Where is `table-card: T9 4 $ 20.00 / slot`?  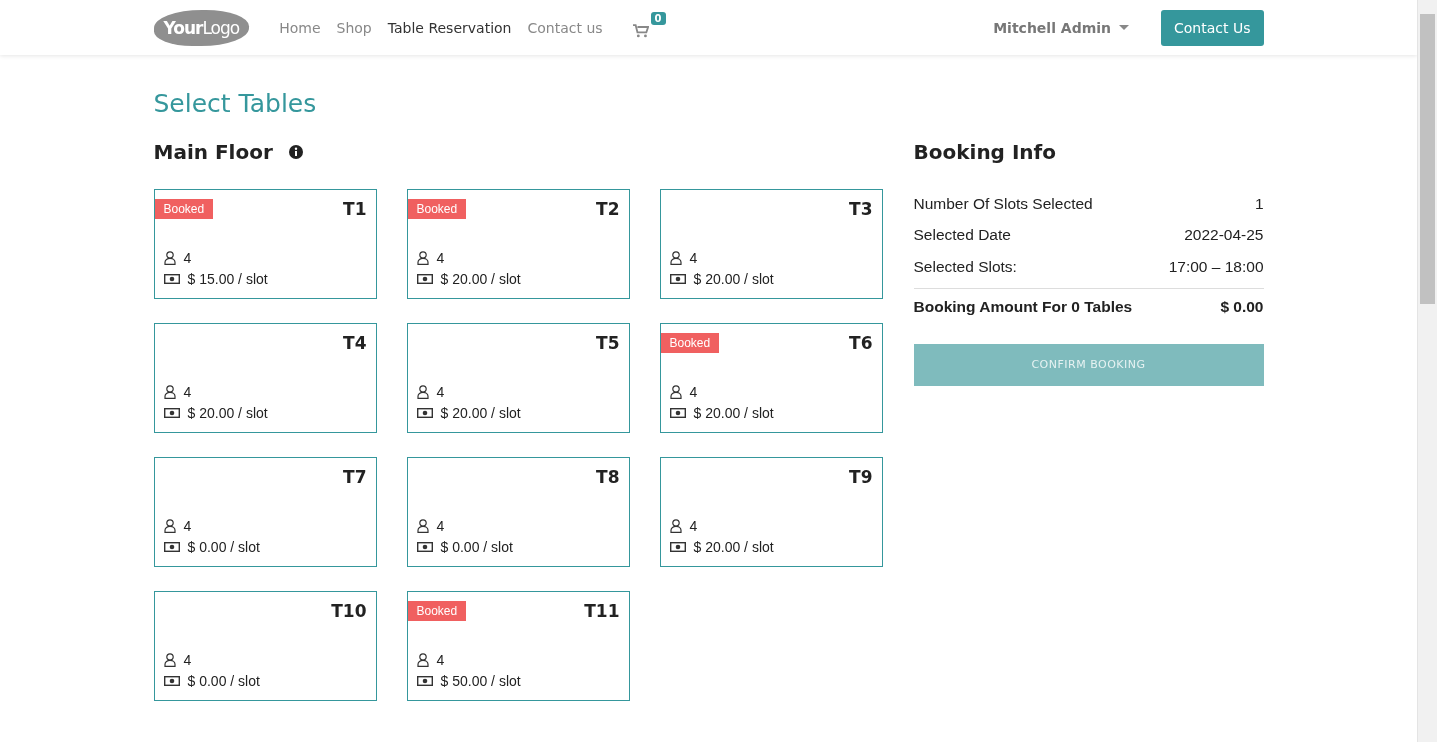
table-card: T9 4 $ 20.00 / slot is located at coordinates (771, 512).